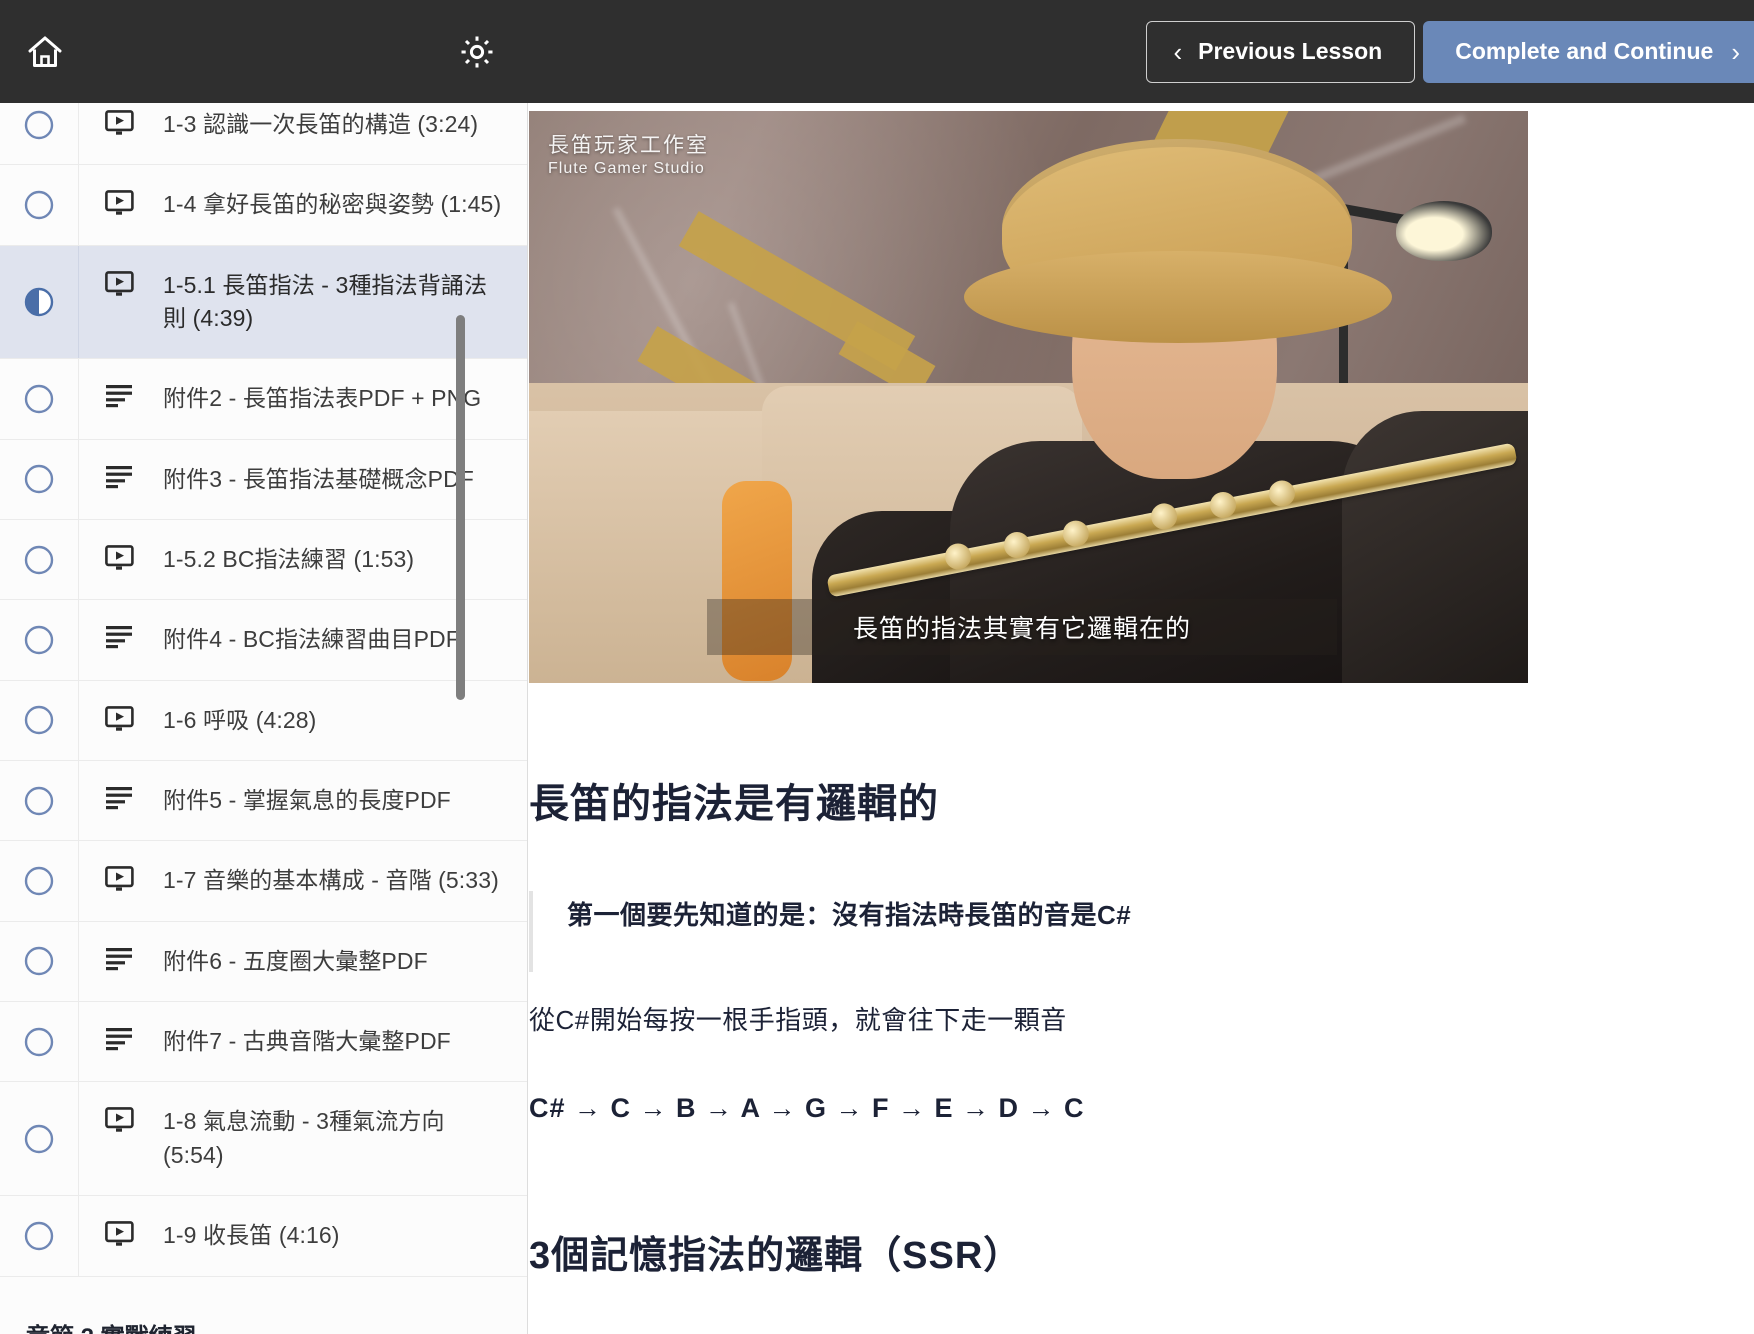  Describe the element at coordinates (849, 915) in the screenshot. I see `quote-text: 第一個要先知道的是：沒有指法時長笛的音是C#` at that location.